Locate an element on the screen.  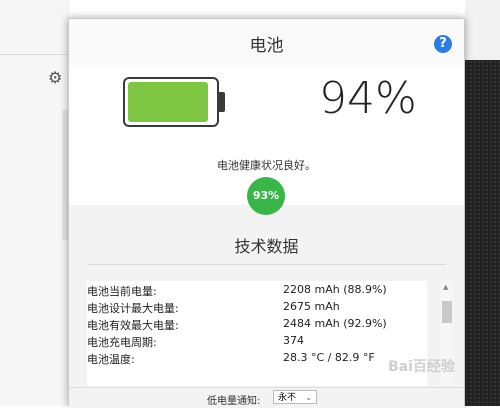
footer-bar: 低电量通知: 永不 ⌄ is located at coordinates (266, 397).